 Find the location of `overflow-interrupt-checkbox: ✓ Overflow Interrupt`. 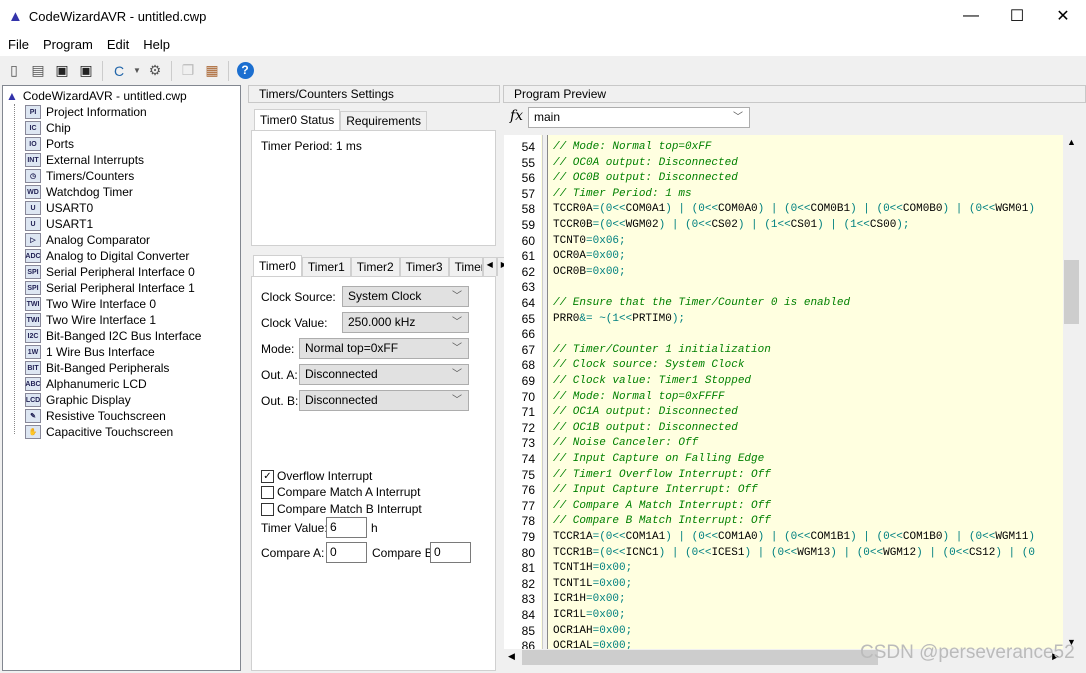

overflow-interrupt-checkbox: ✓ Overflow Interrupt is located at coordinates (316, 476).